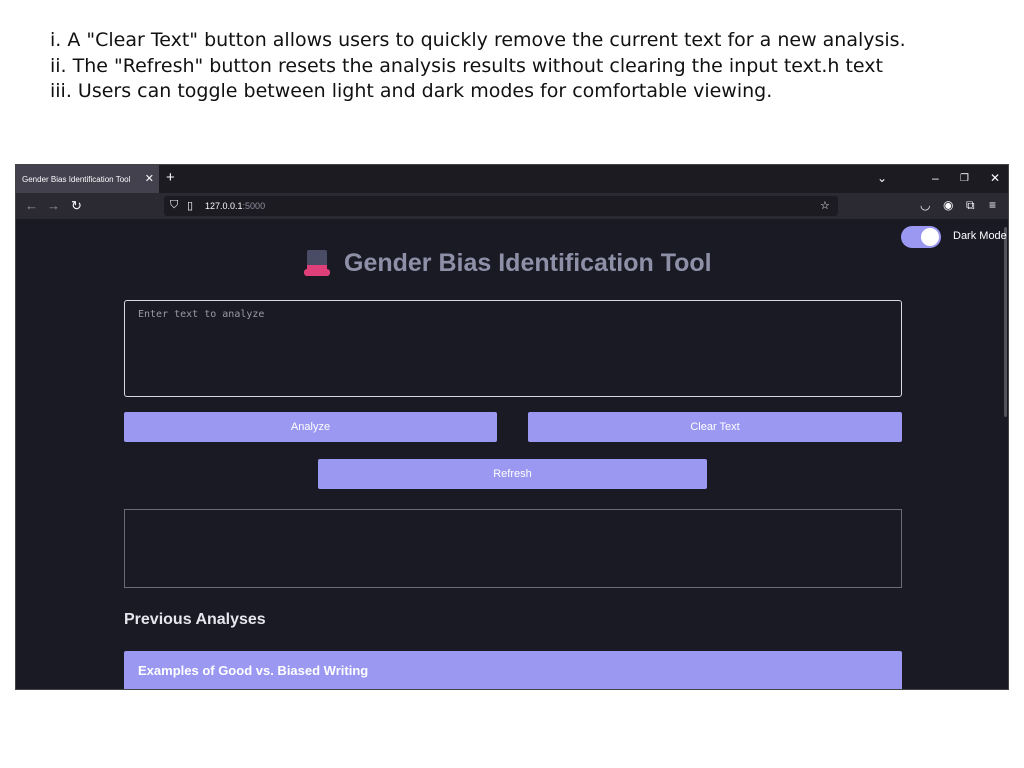  I want to click on dark-mode-toggle, so click(921, 237).